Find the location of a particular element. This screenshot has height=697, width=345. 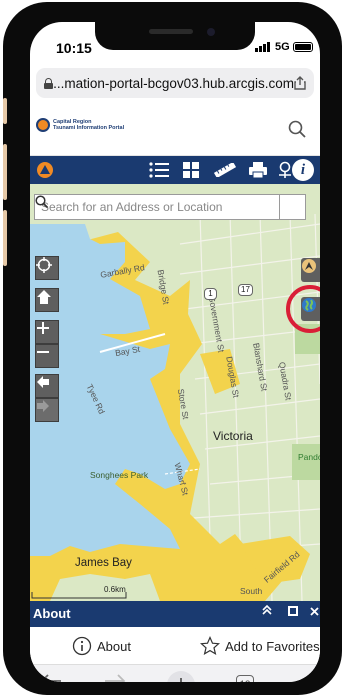

layer-list-button is located at coordinates (159, 170).